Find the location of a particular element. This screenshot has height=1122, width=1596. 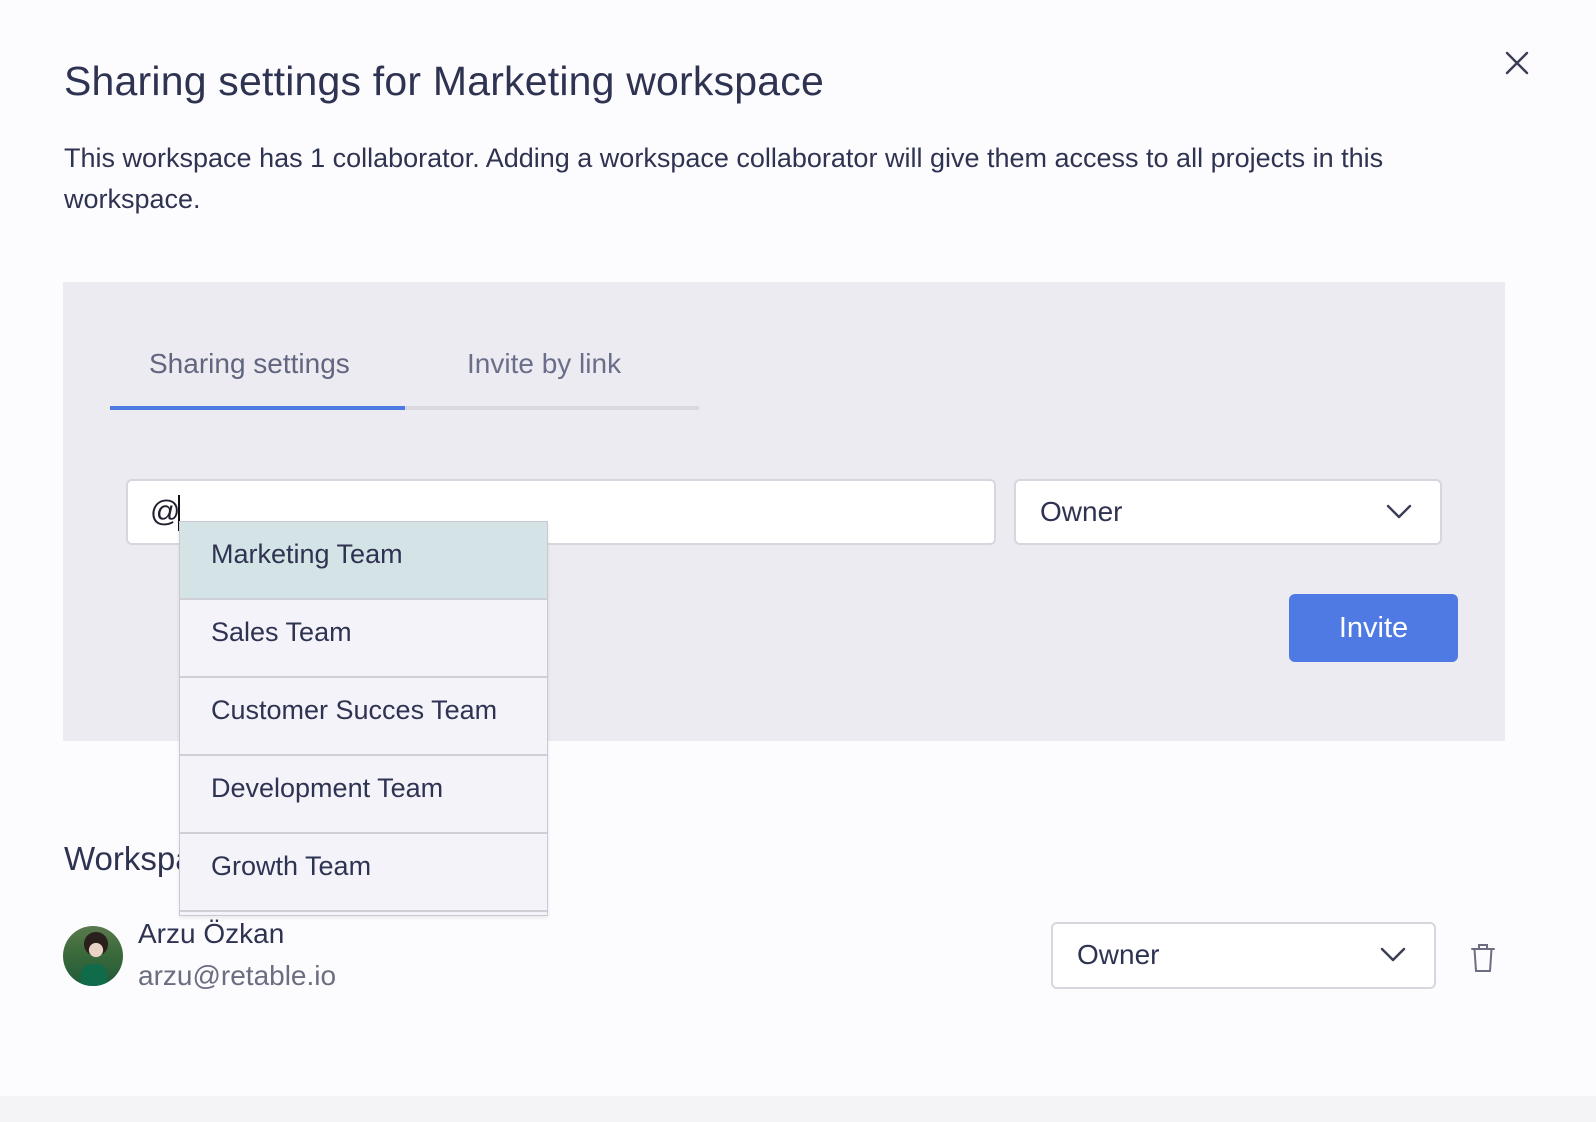

invite-input-value: @ is located at coordinates (165, 511).